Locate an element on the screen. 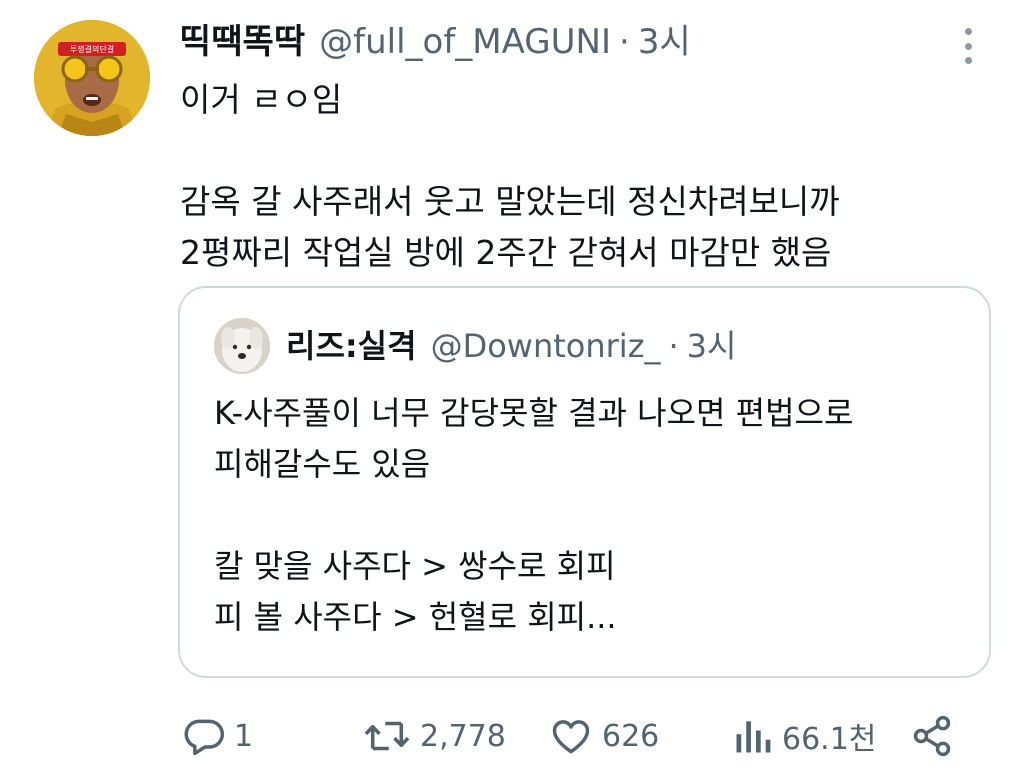 The height and width of the screenshot is (776, 1024). dog-avatar-image is located at coordinates (242, 346).